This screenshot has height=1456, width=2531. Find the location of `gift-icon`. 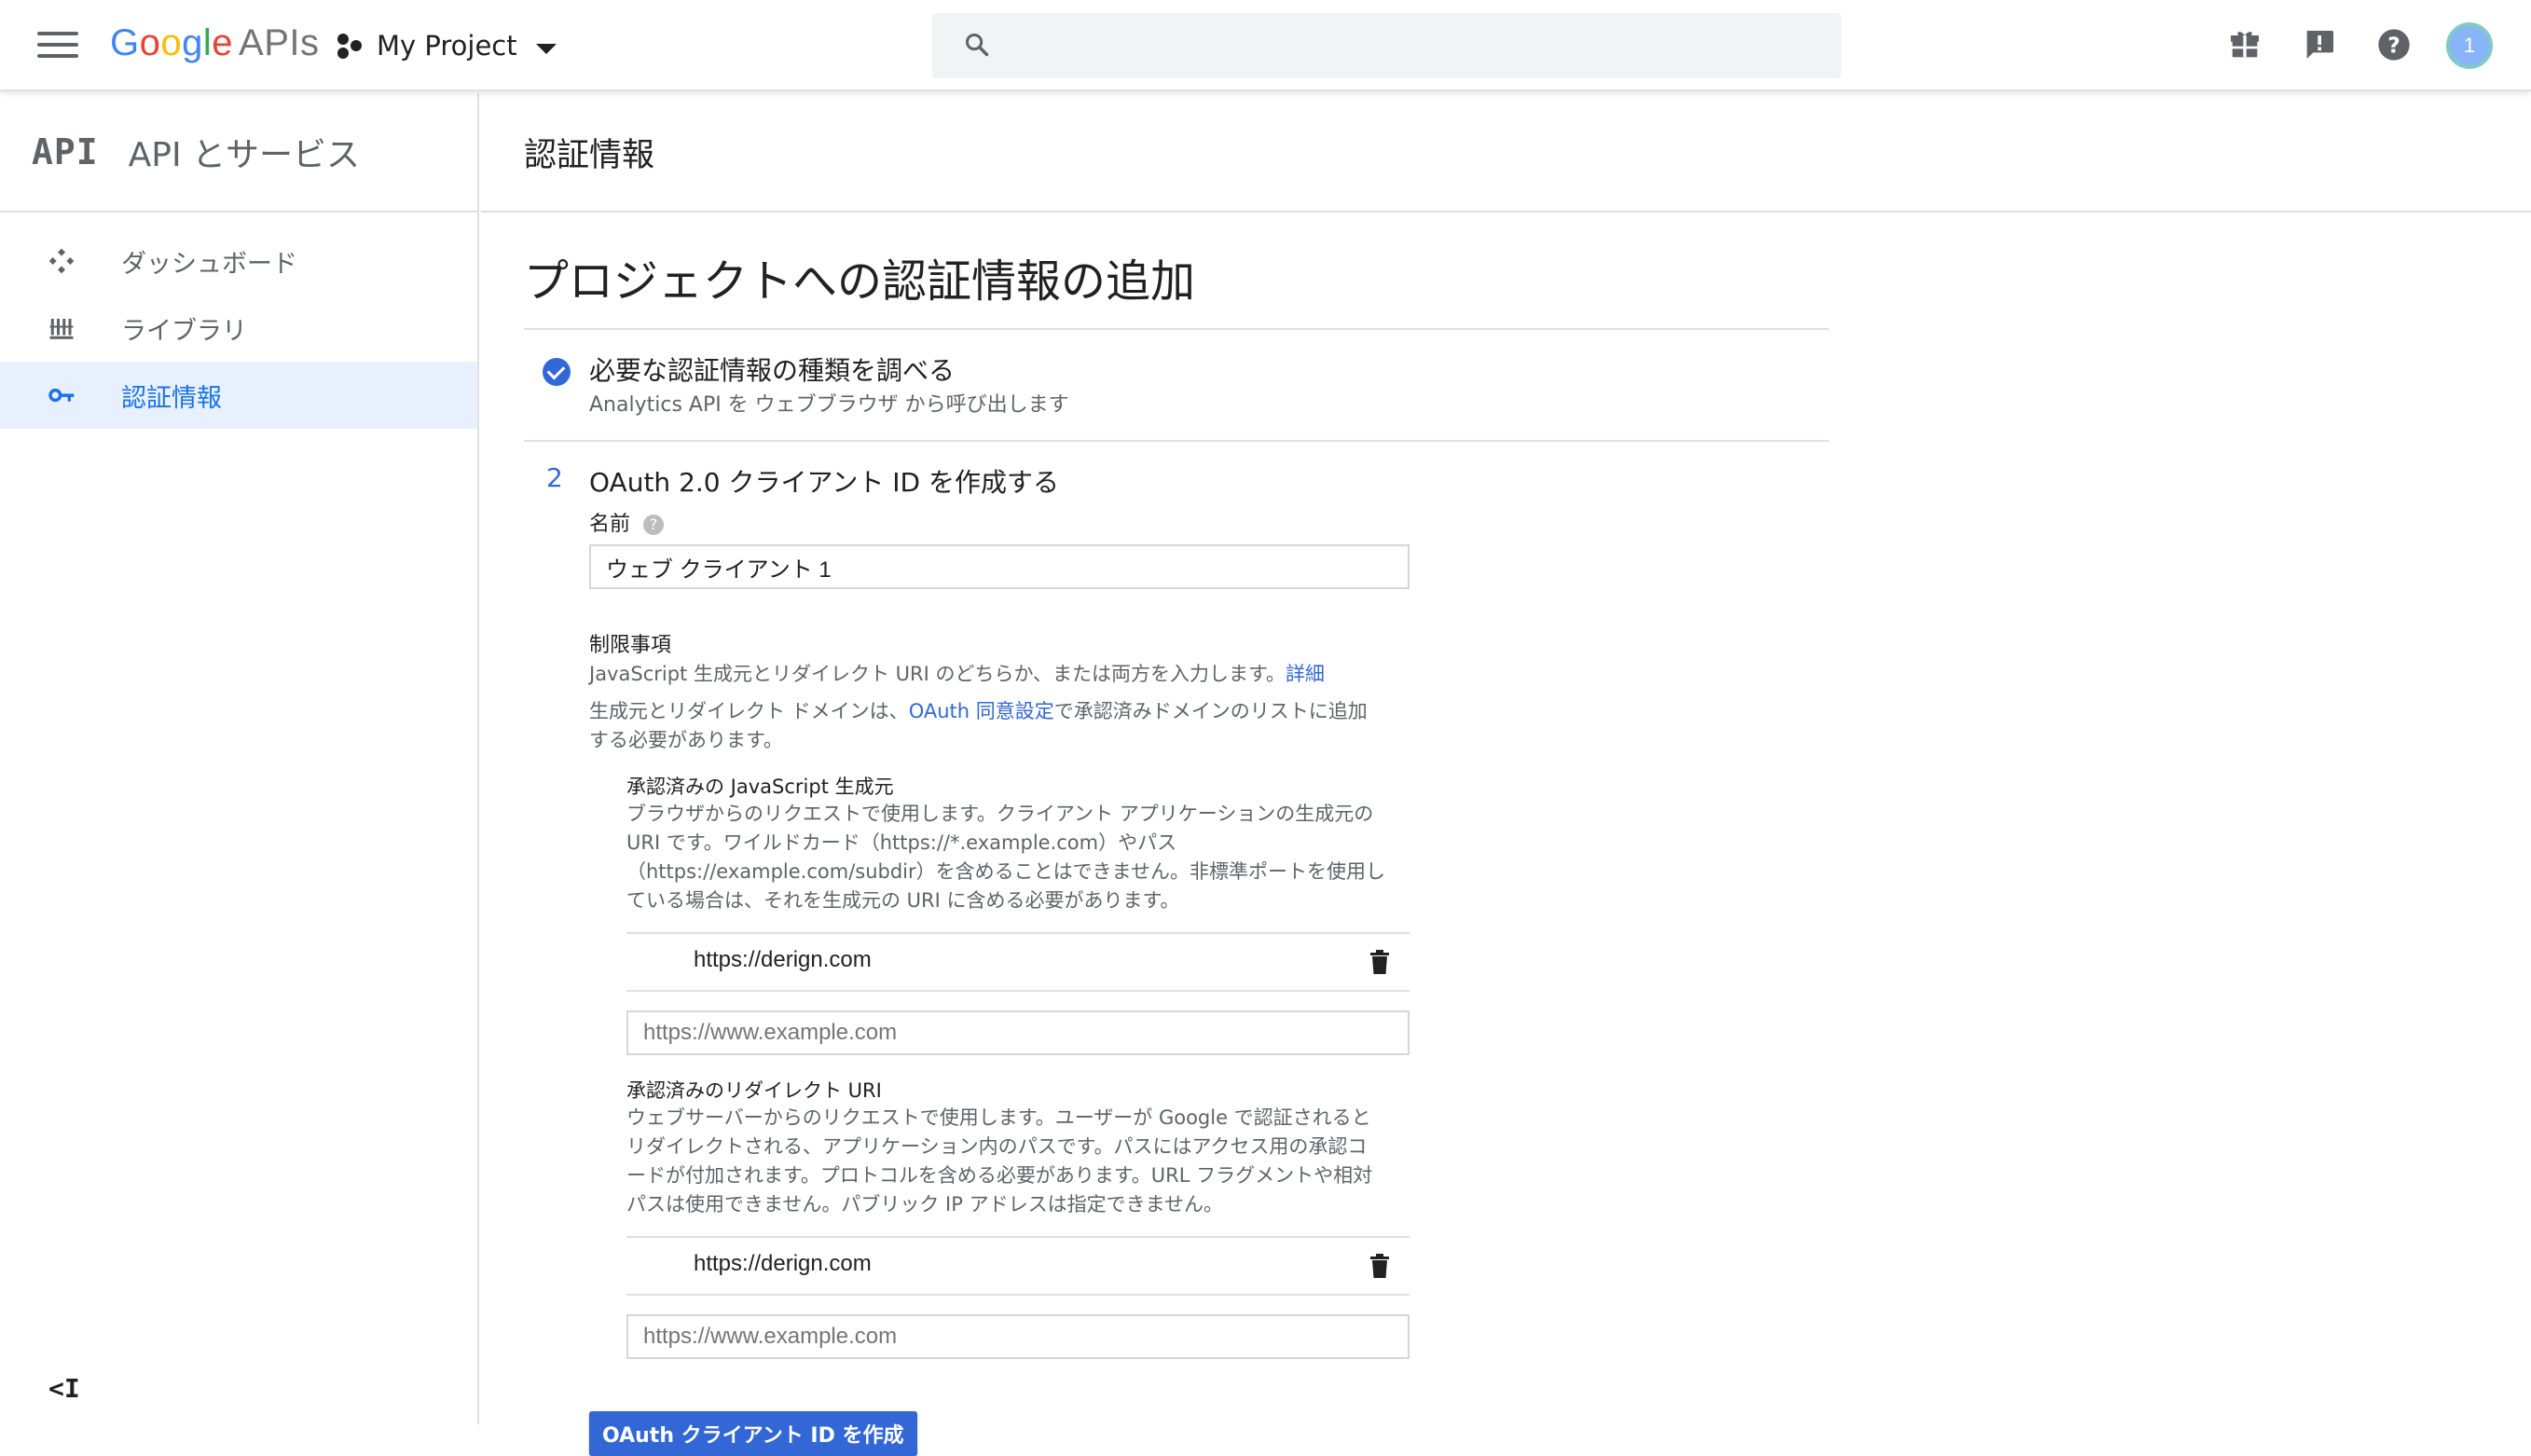

gift-icon is located at coordinates (2244, 44).